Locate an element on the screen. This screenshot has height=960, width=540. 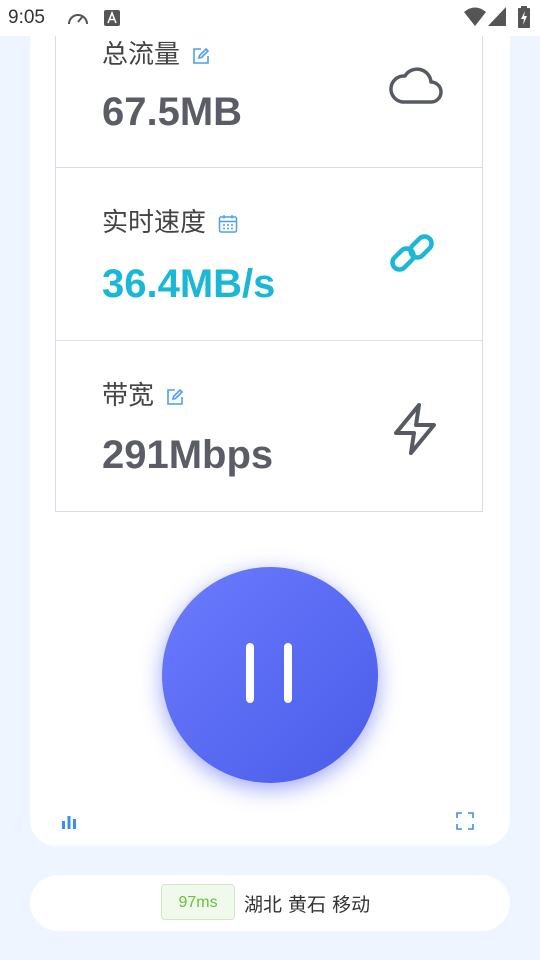
stat-label: 带宽 is located at coordinates (128, 396).